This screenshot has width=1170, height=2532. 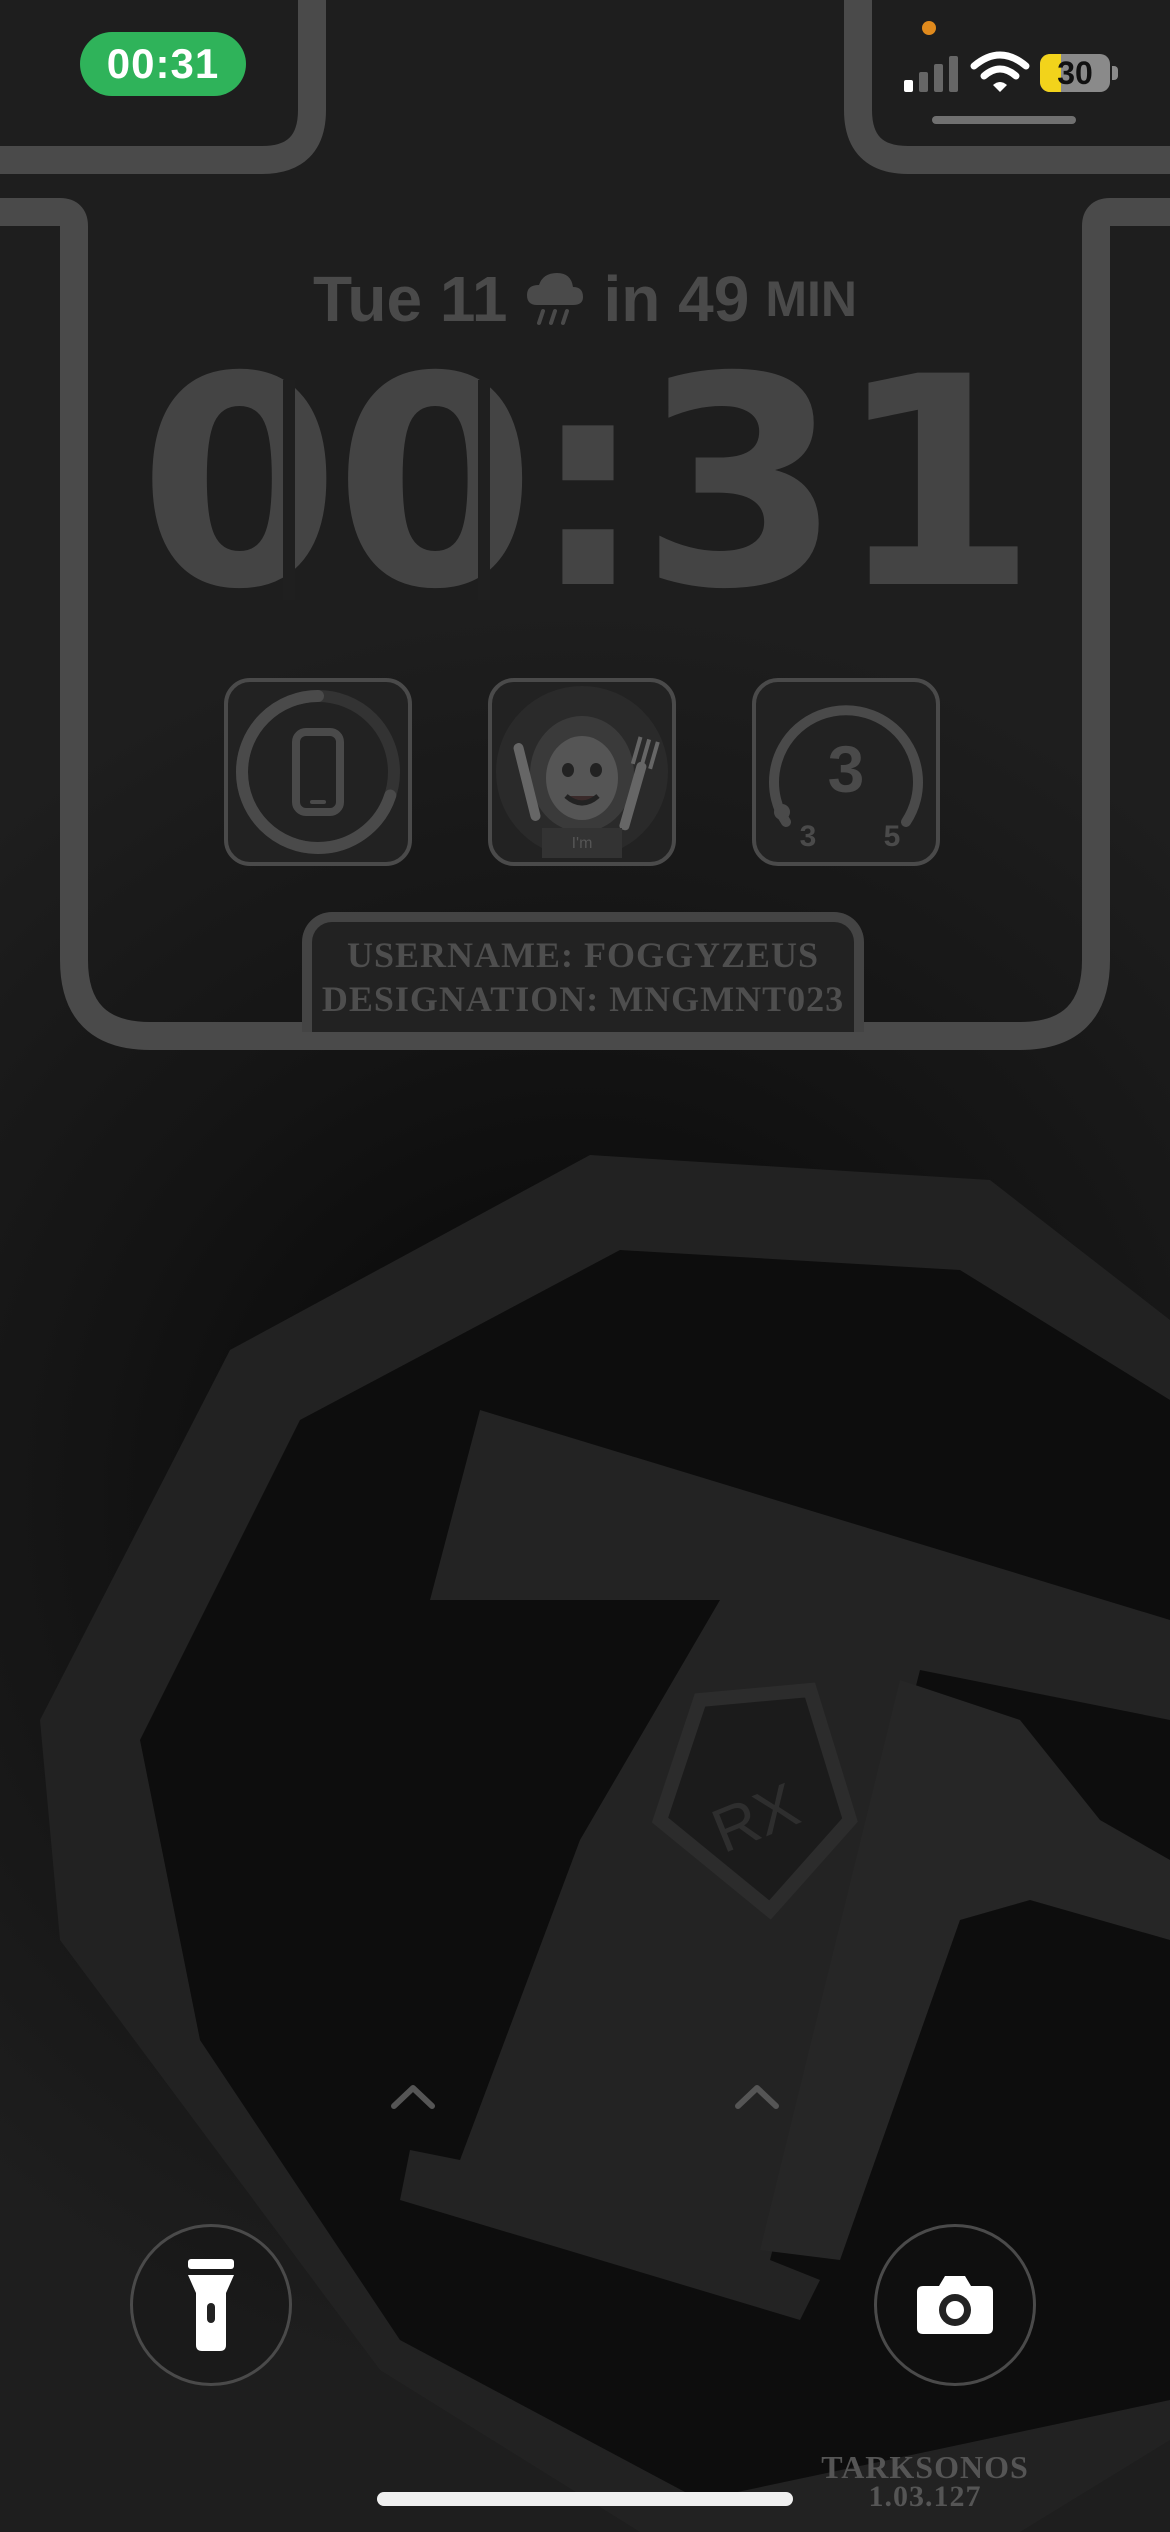 I want to click on battery-ring, so click(x=318, y=772).